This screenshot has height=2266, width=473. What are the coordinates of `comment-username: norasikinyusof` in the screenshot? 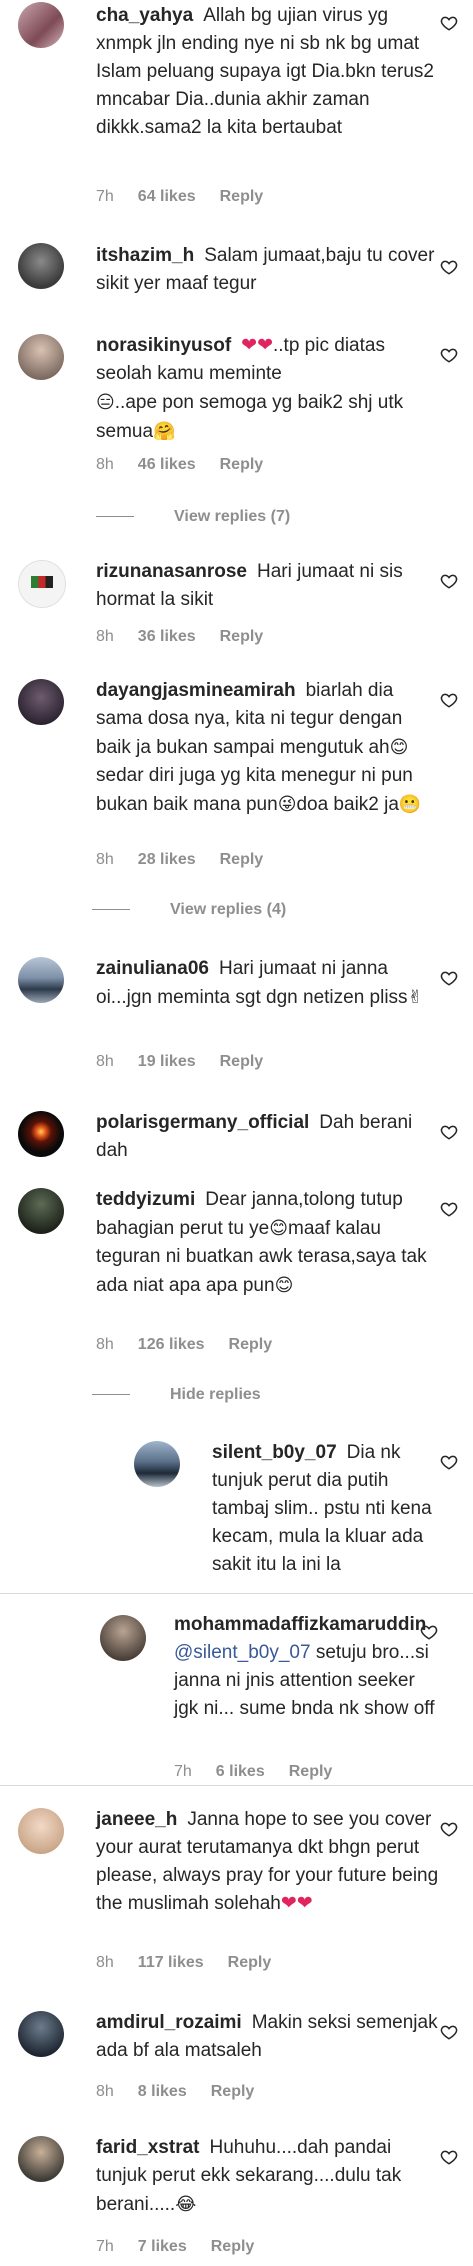 It's located at (163, 345).